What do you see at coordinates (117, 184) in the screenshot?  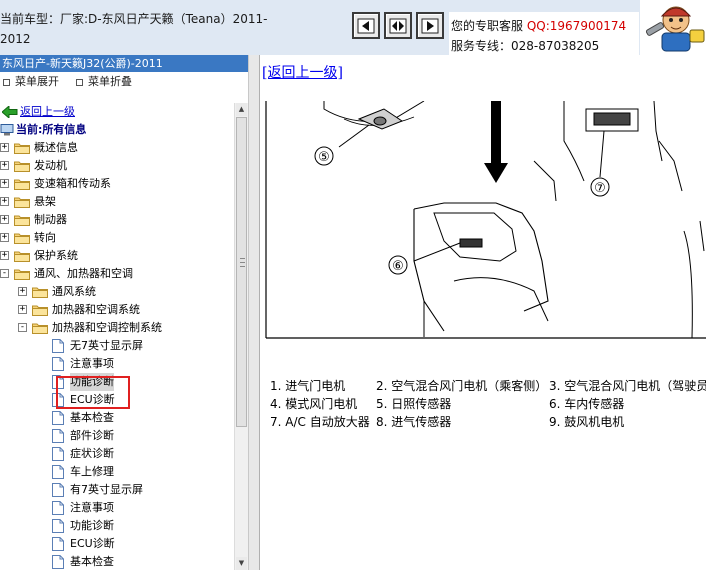 I see `tree-category: + 变速箱和传动系` at bounding box center [117, 184].